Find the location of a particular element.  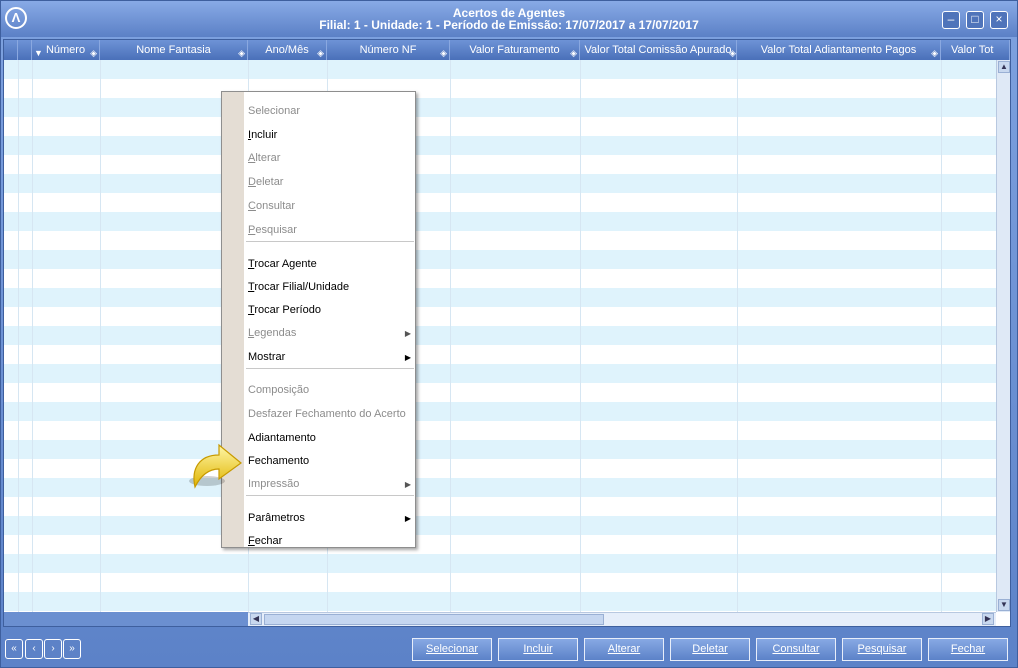

grid-header-spacer is located at coordinates (11, 50).